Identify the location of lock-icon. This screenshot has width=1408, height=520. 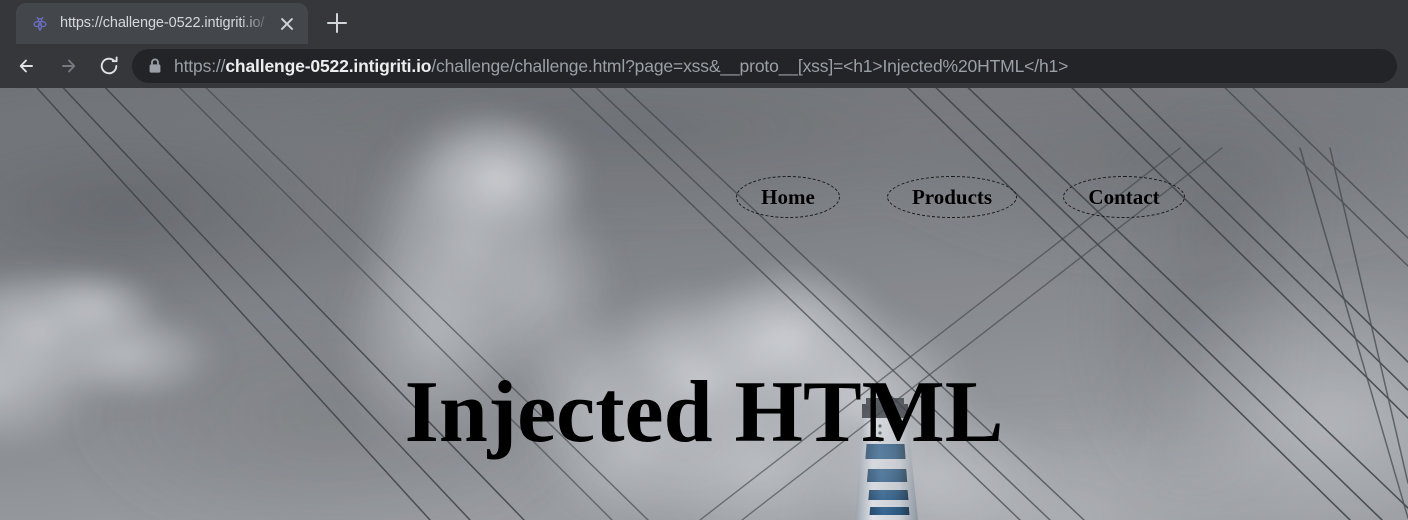
(155, 65).